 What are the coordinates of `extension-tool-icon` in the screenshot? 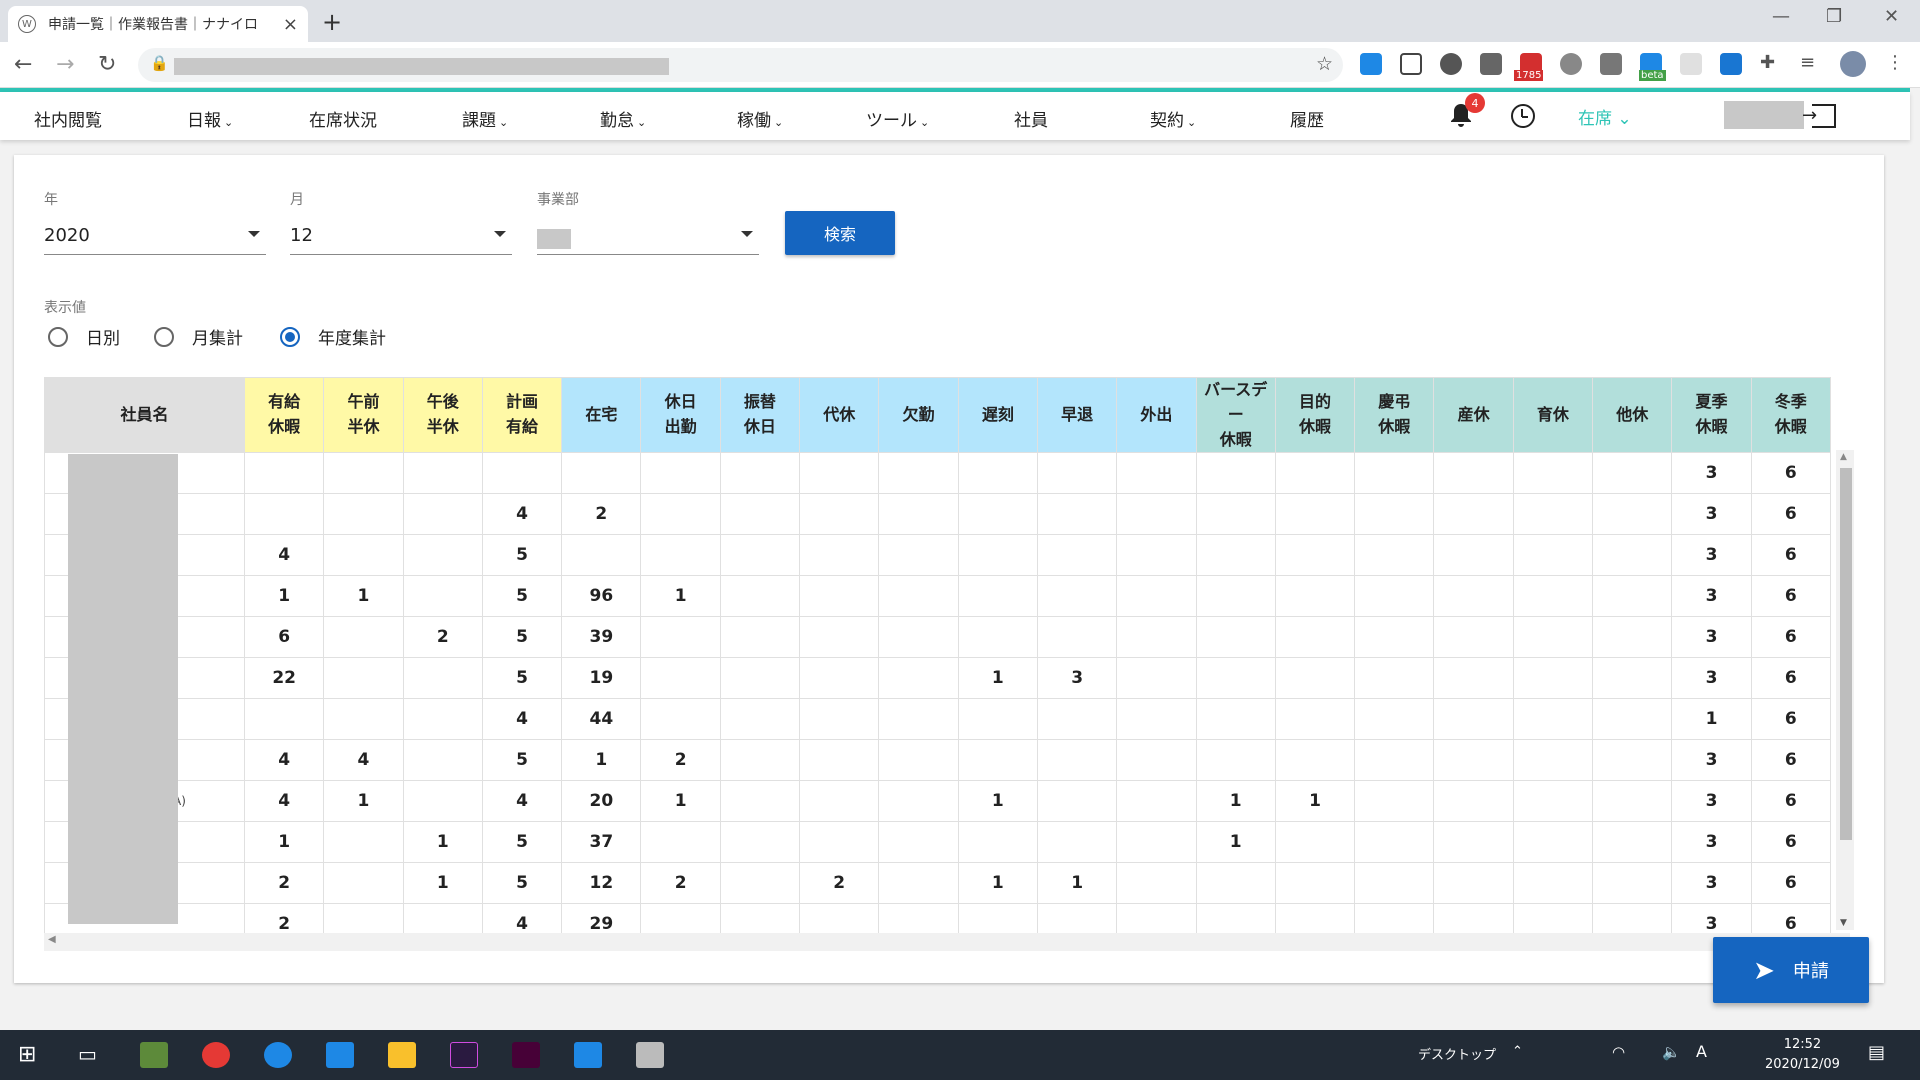 It's located at (1731, 64).